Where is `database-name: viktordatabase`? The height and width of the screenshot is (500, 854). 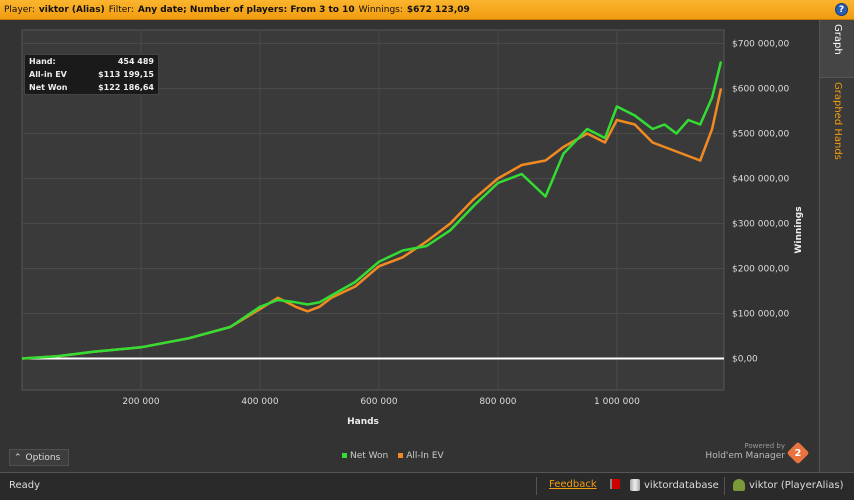
database-name: viktordatabase is located at coordinates (681, 485).